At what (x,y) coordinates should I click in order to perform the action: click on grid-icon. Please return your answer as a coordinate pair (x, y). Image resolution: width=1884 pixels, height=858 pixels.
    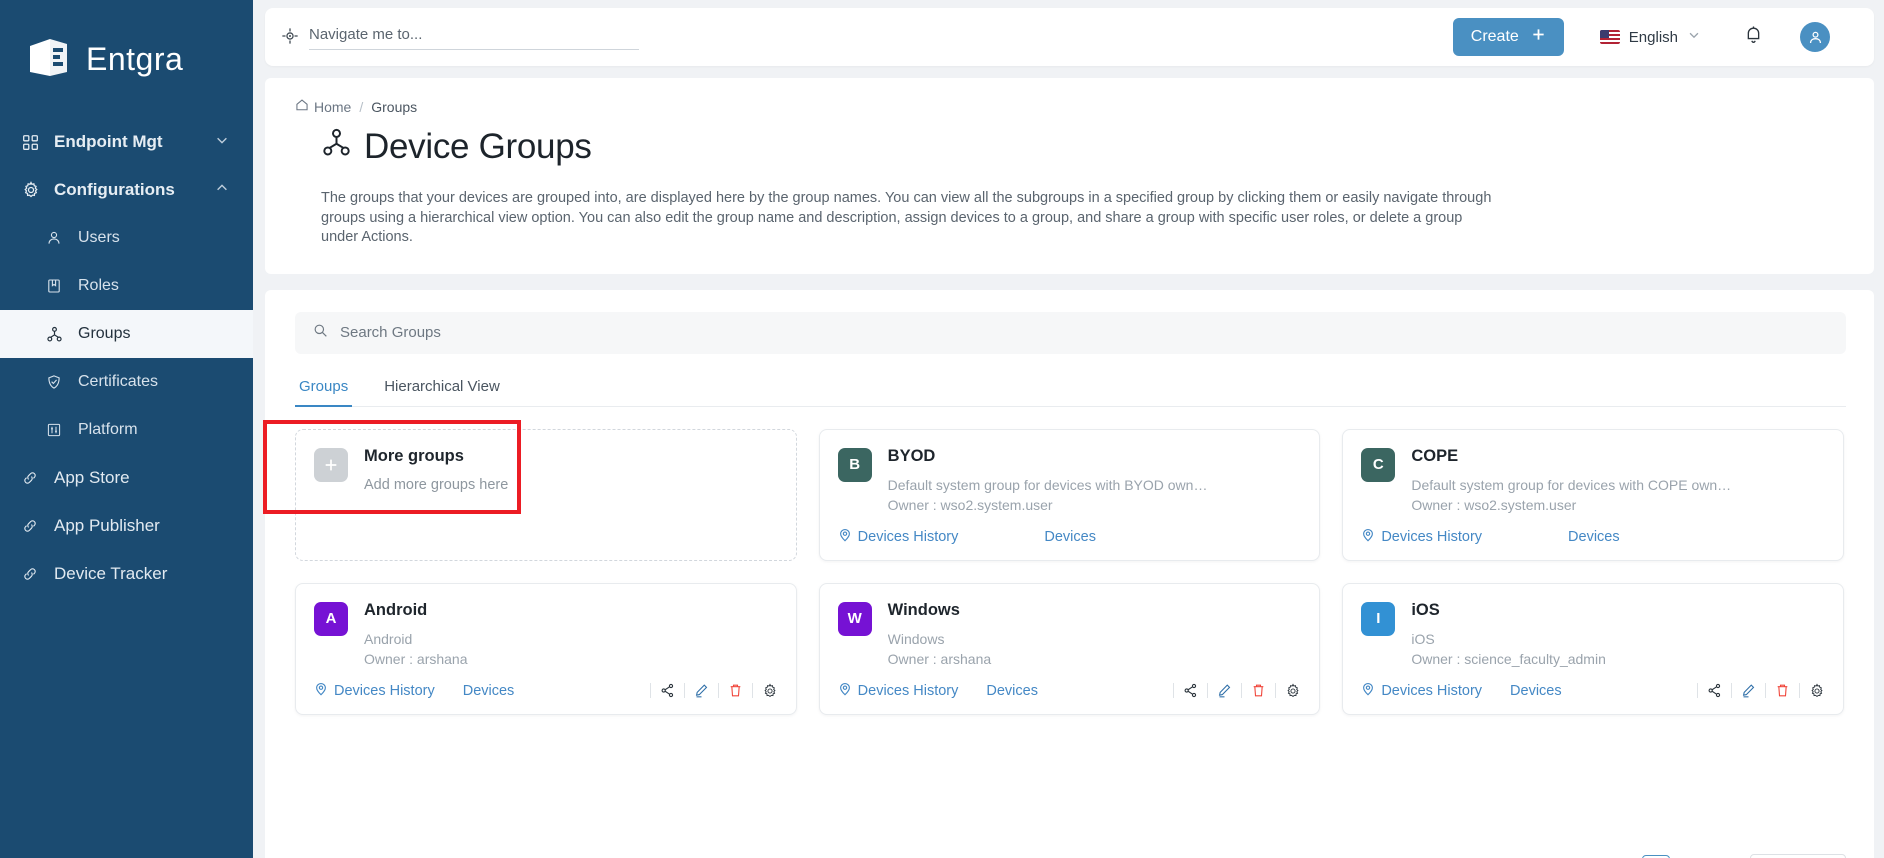
    Looking at the image, I should click on (35, 142).